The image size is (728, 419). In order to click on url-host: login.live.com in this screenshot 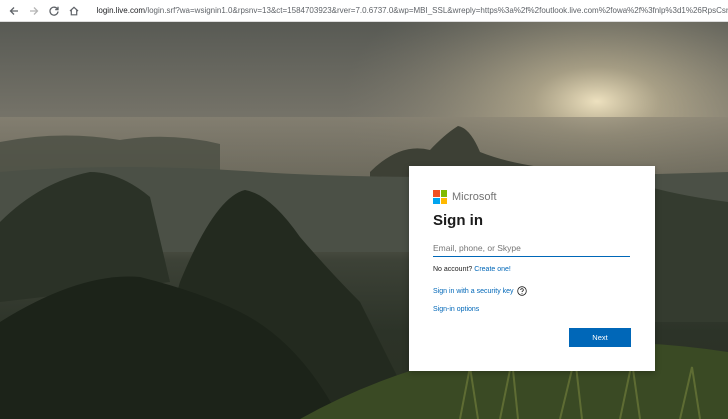, I will do `click(121, 10)`.